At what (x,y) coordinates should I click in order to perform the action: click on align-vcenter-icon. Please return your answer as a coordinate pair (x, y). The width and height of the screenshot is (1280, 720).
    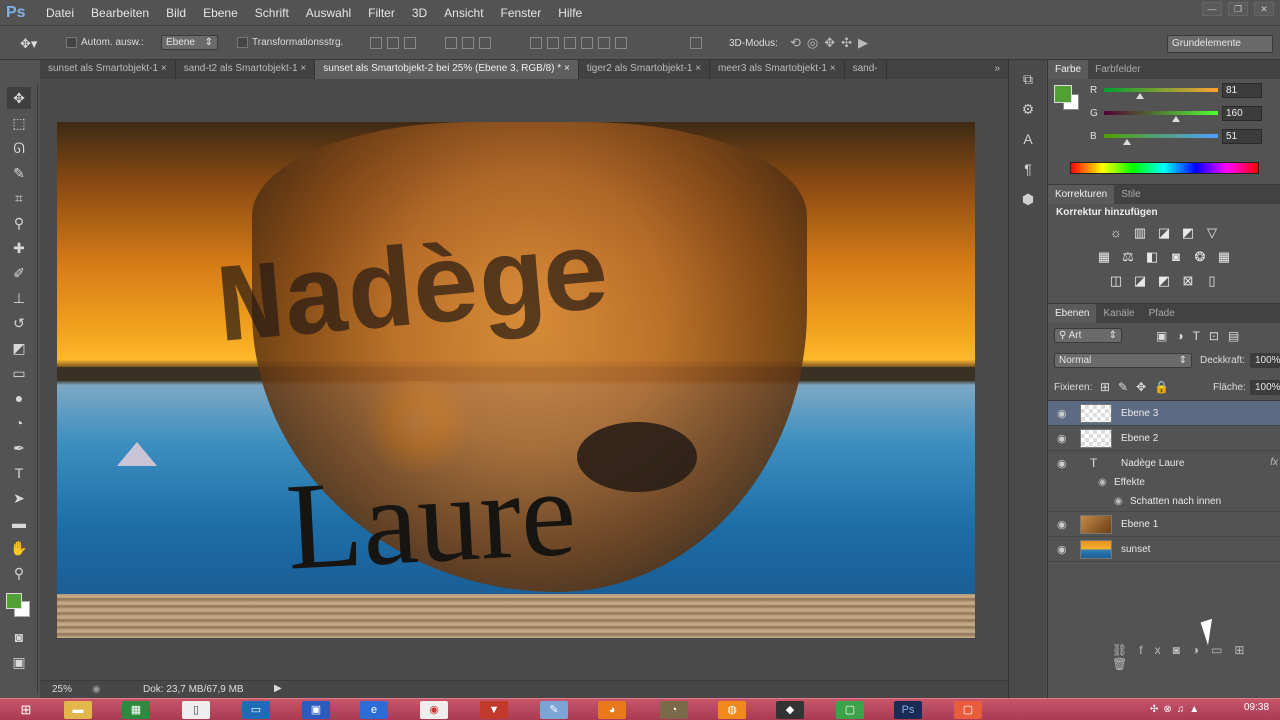
    Looking at the image, I should click on (393, 43).